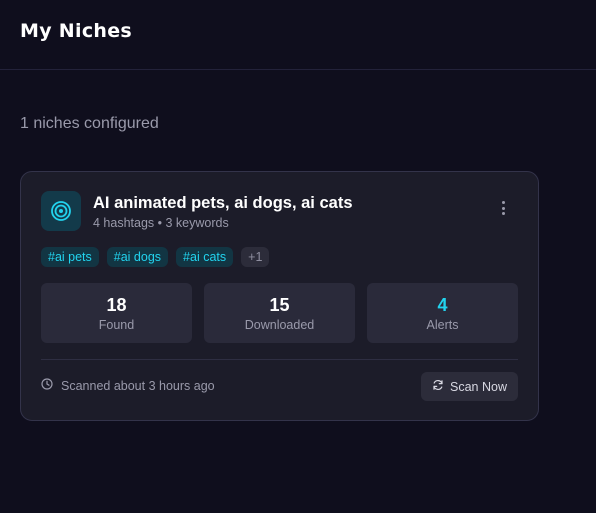  What do you see at coordinates (70, 257) in the screenshot?
I see `hashtag-badge: #ai pets` at bounding box center [70, 257].